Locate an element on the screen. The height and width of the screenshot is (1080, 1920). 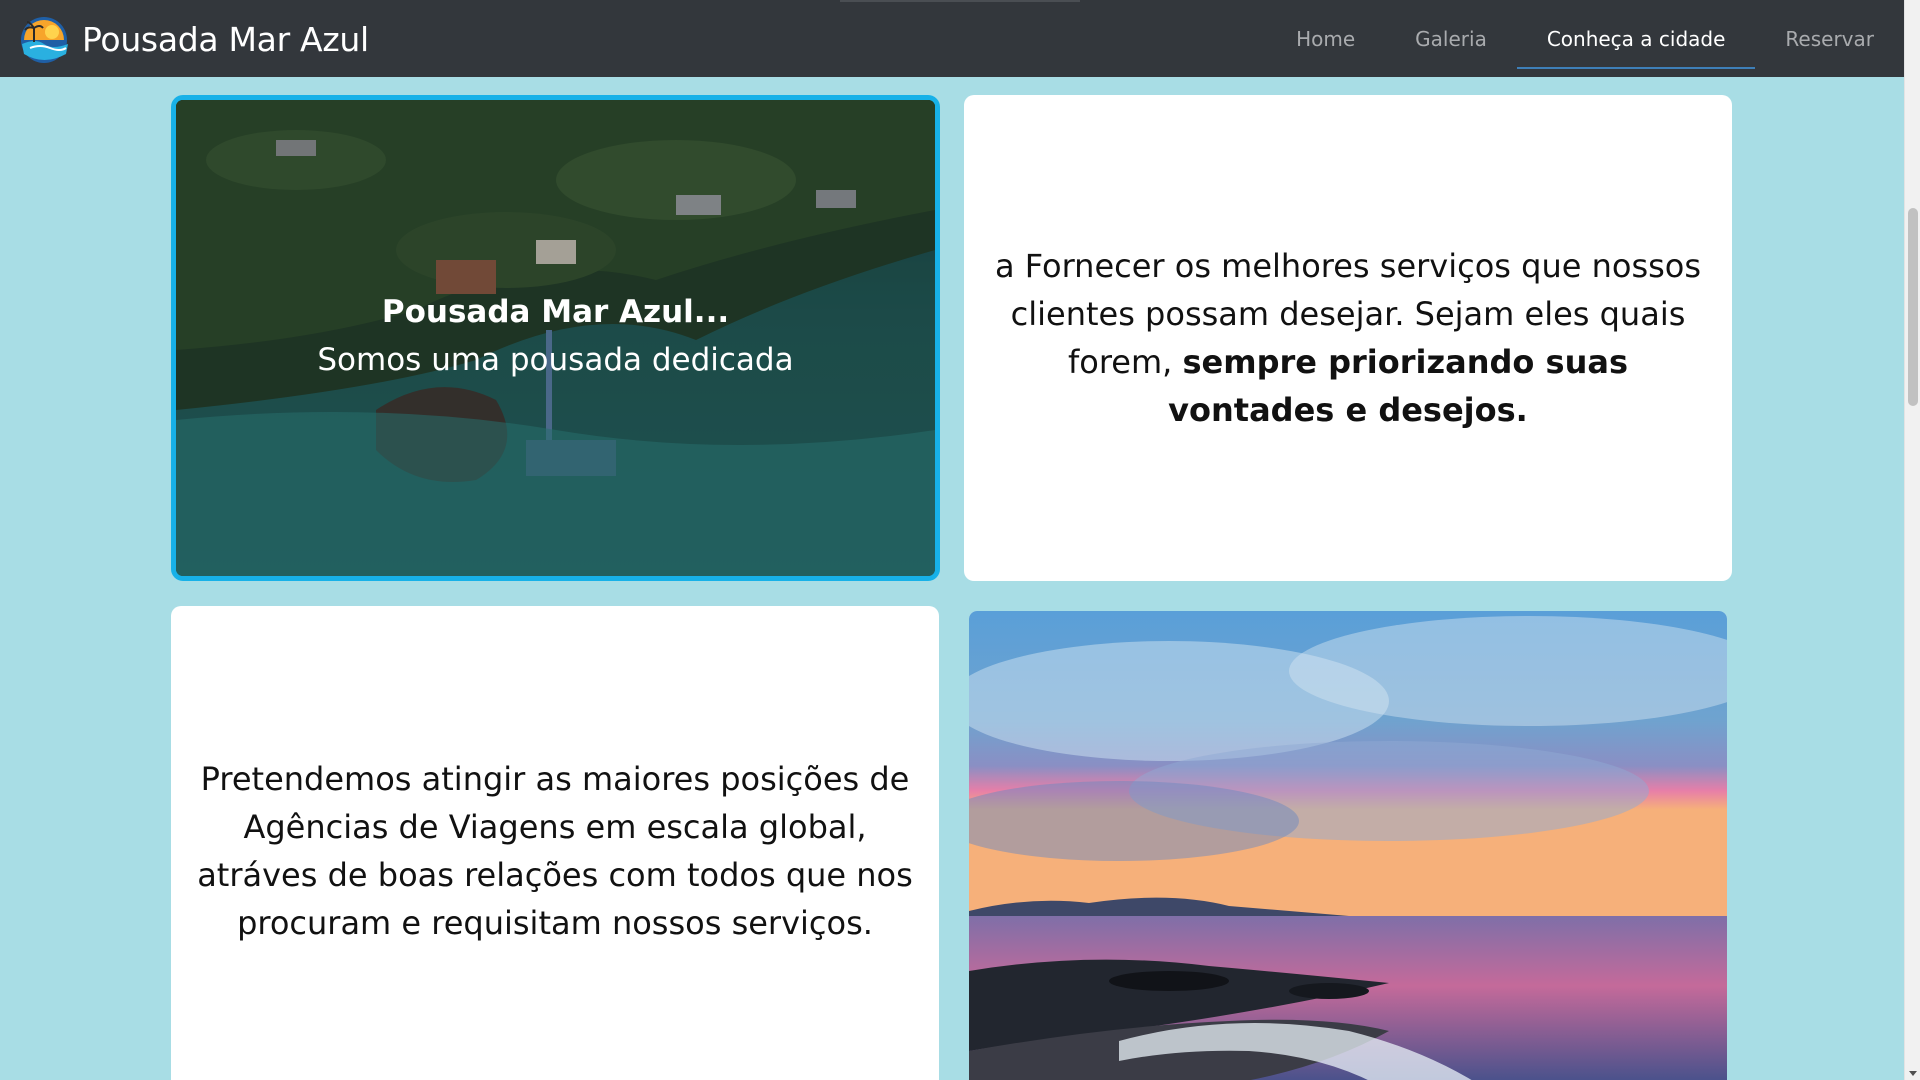
navbar-top-divider is located at coordinates (960, 1).